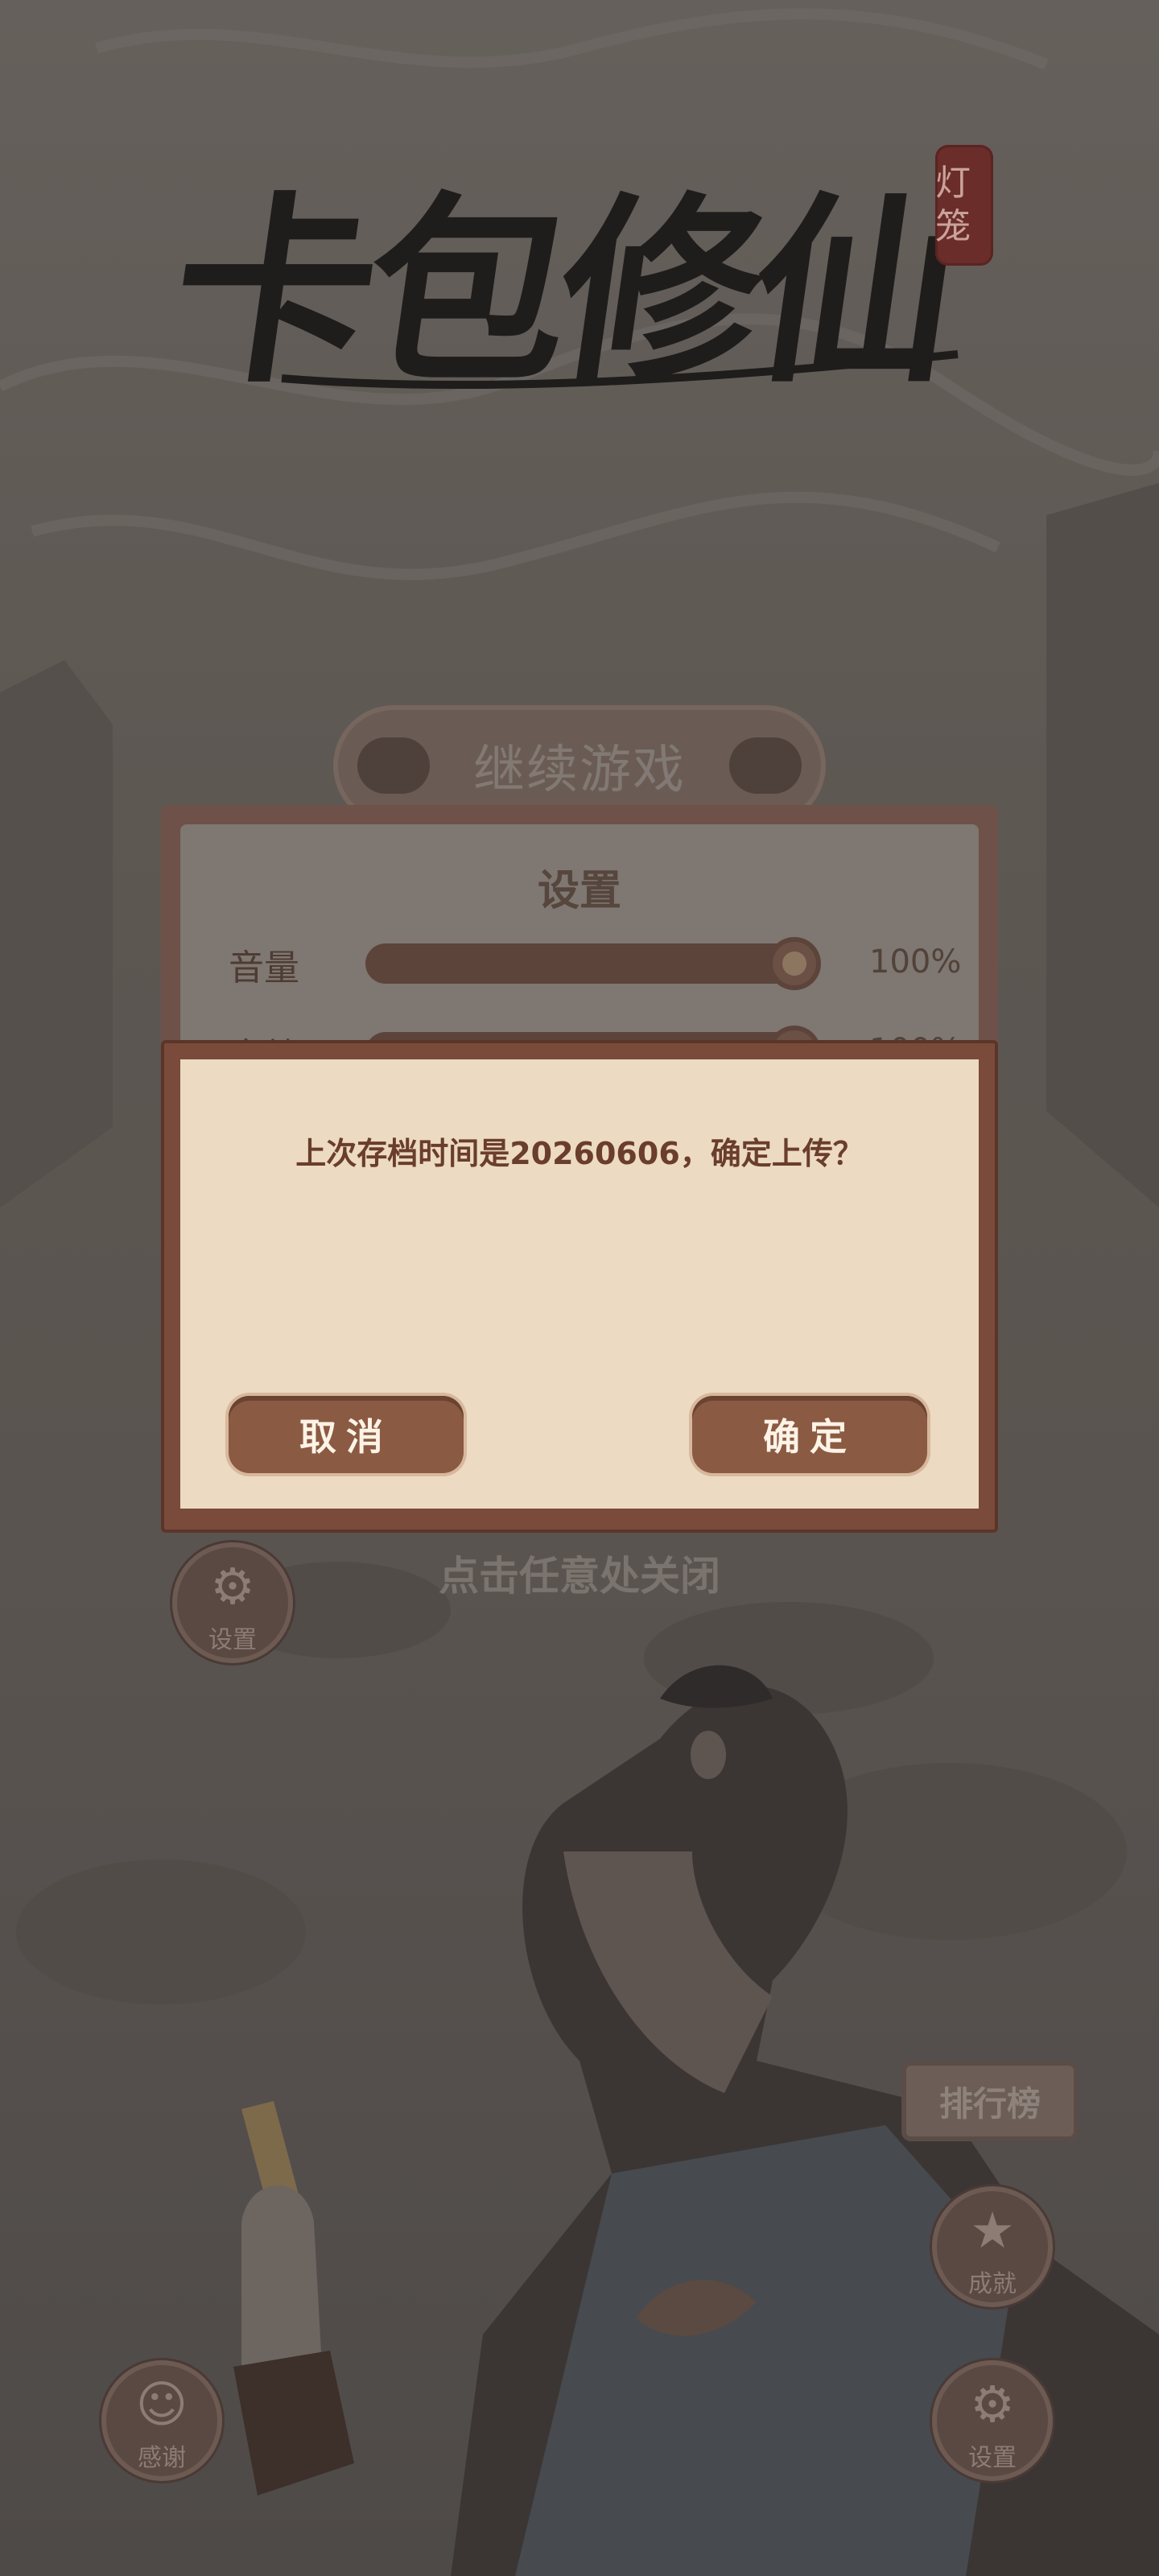 Image resolution: width=1159 pixels, height=2576 pixels. I want to click on person-icon: ☺, so click(161, 2404).